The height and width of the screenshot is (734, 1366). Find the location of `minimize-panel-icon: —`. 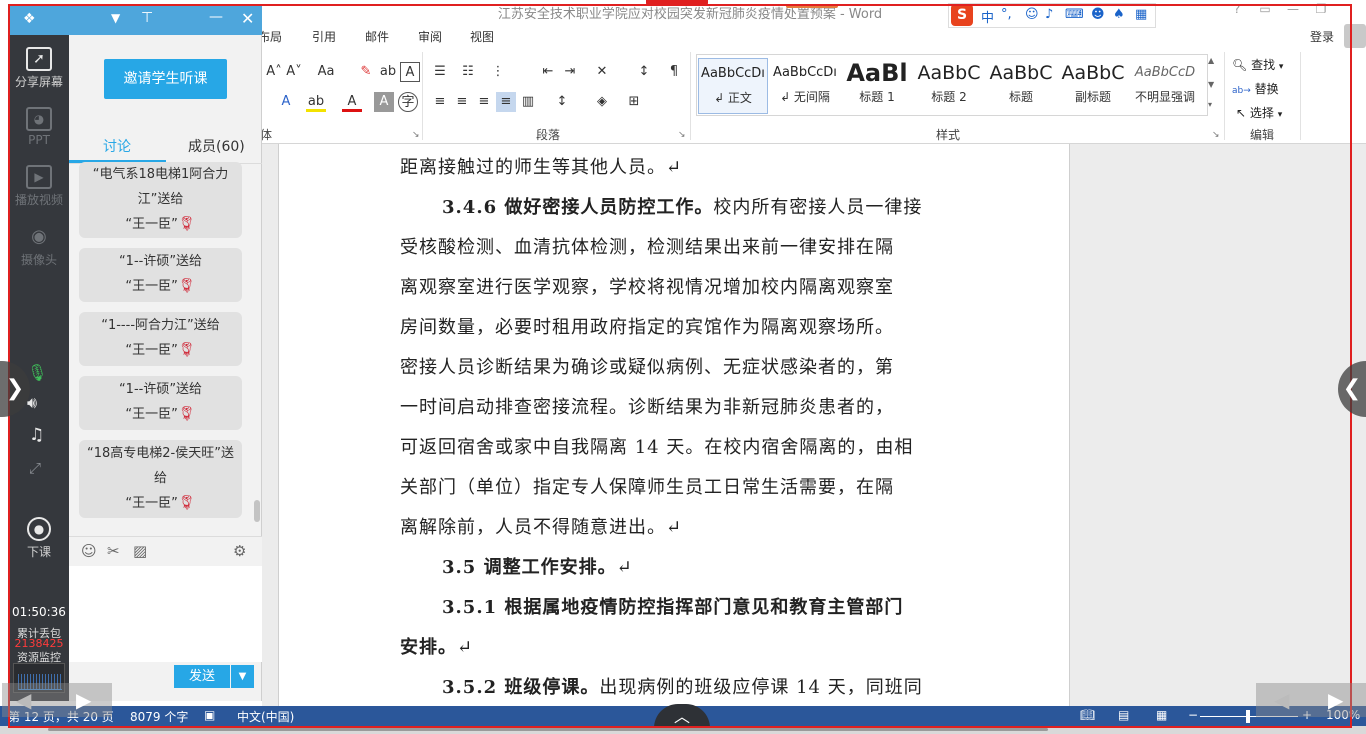

minimize-panel-icon: — is located at coordinates (216, 17).